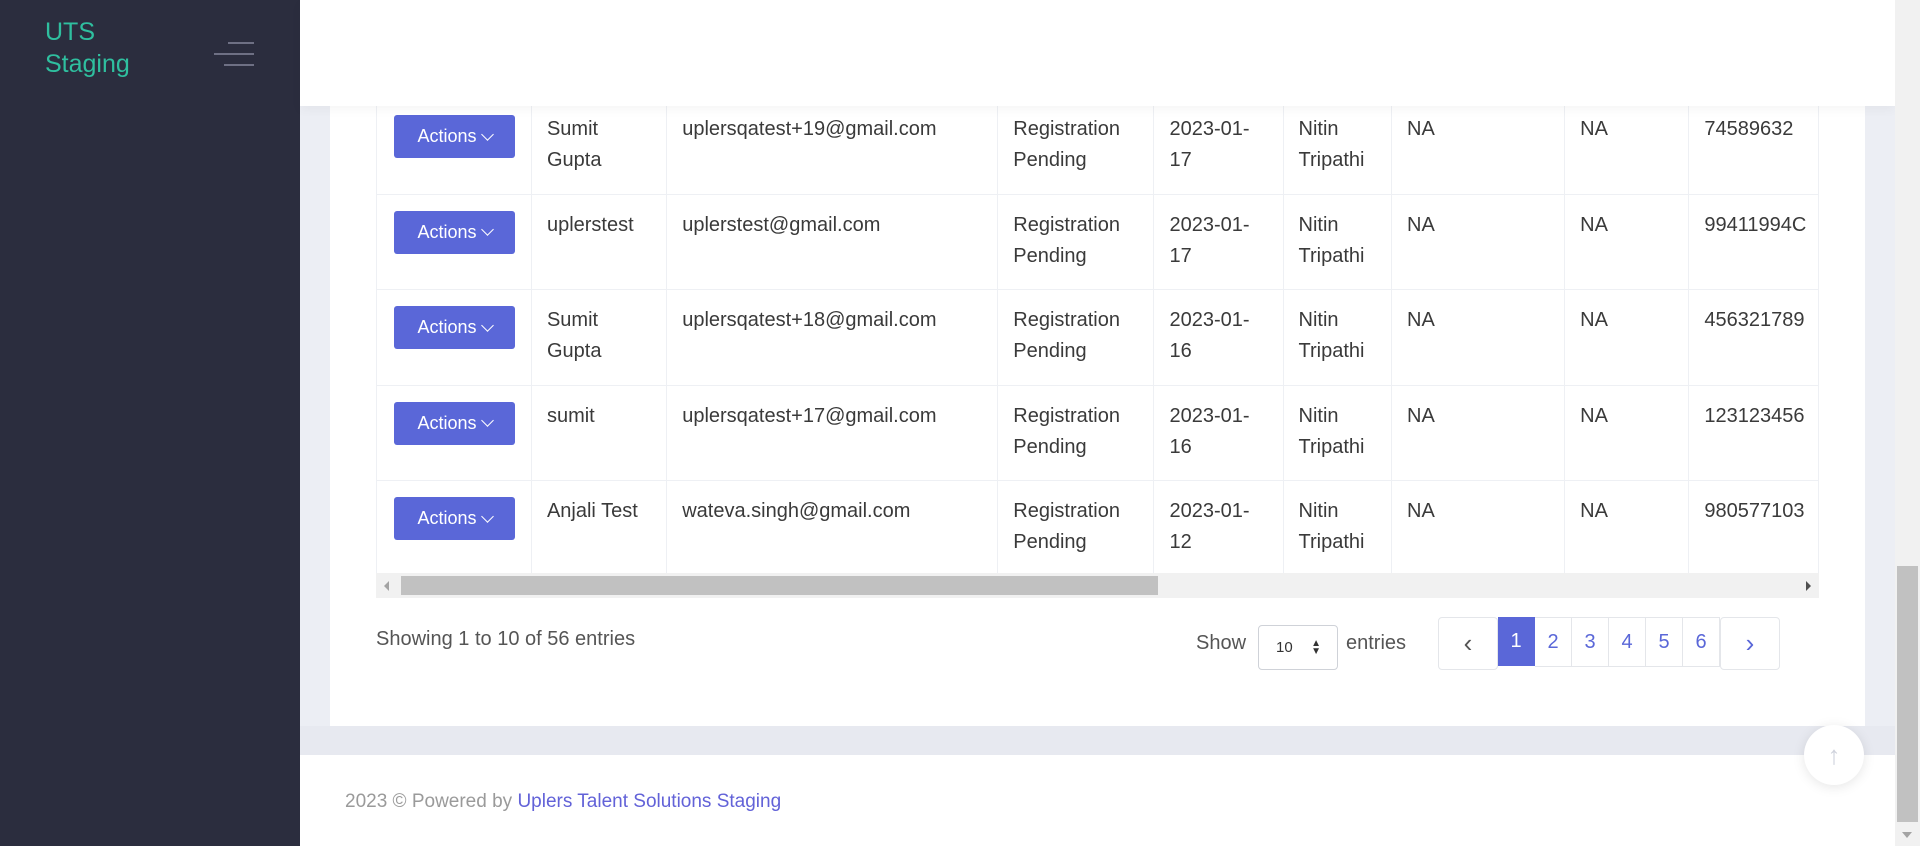 The width and height of the screenshot is (1920, 846). What do you see at coordinates (386, 586) in the screenshot?
I see `scroll-left-icon` at bounding box center [386, 586].